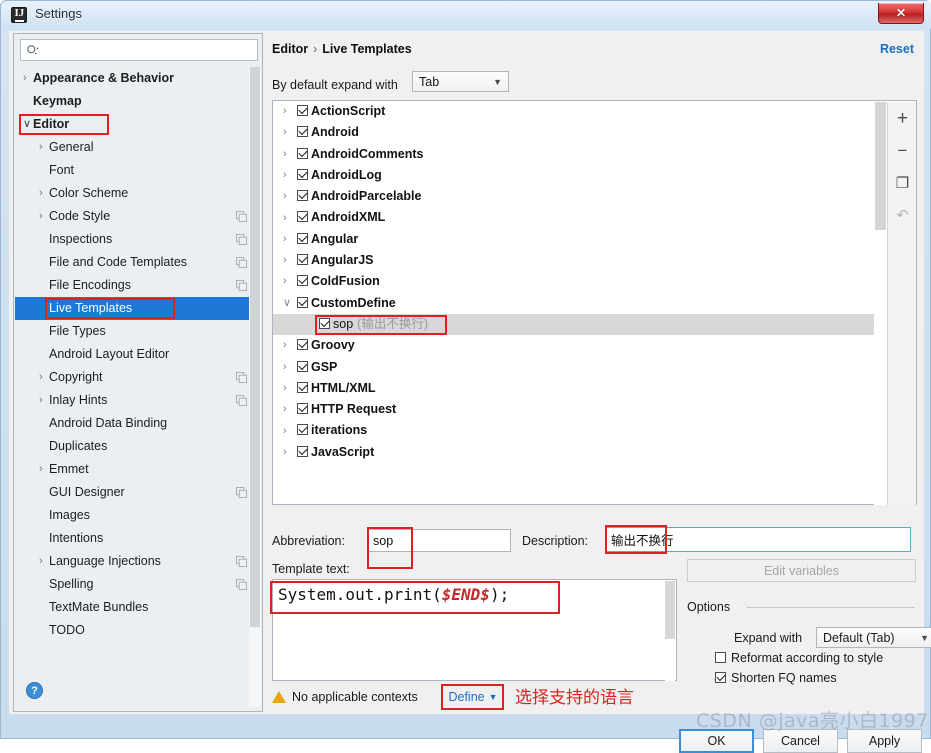 The width and height of the screenshot is (931, 753). Describe the element at coordinates (880, 166) in the screenshot. I see `templates-scrollbar-thumb` at that location.